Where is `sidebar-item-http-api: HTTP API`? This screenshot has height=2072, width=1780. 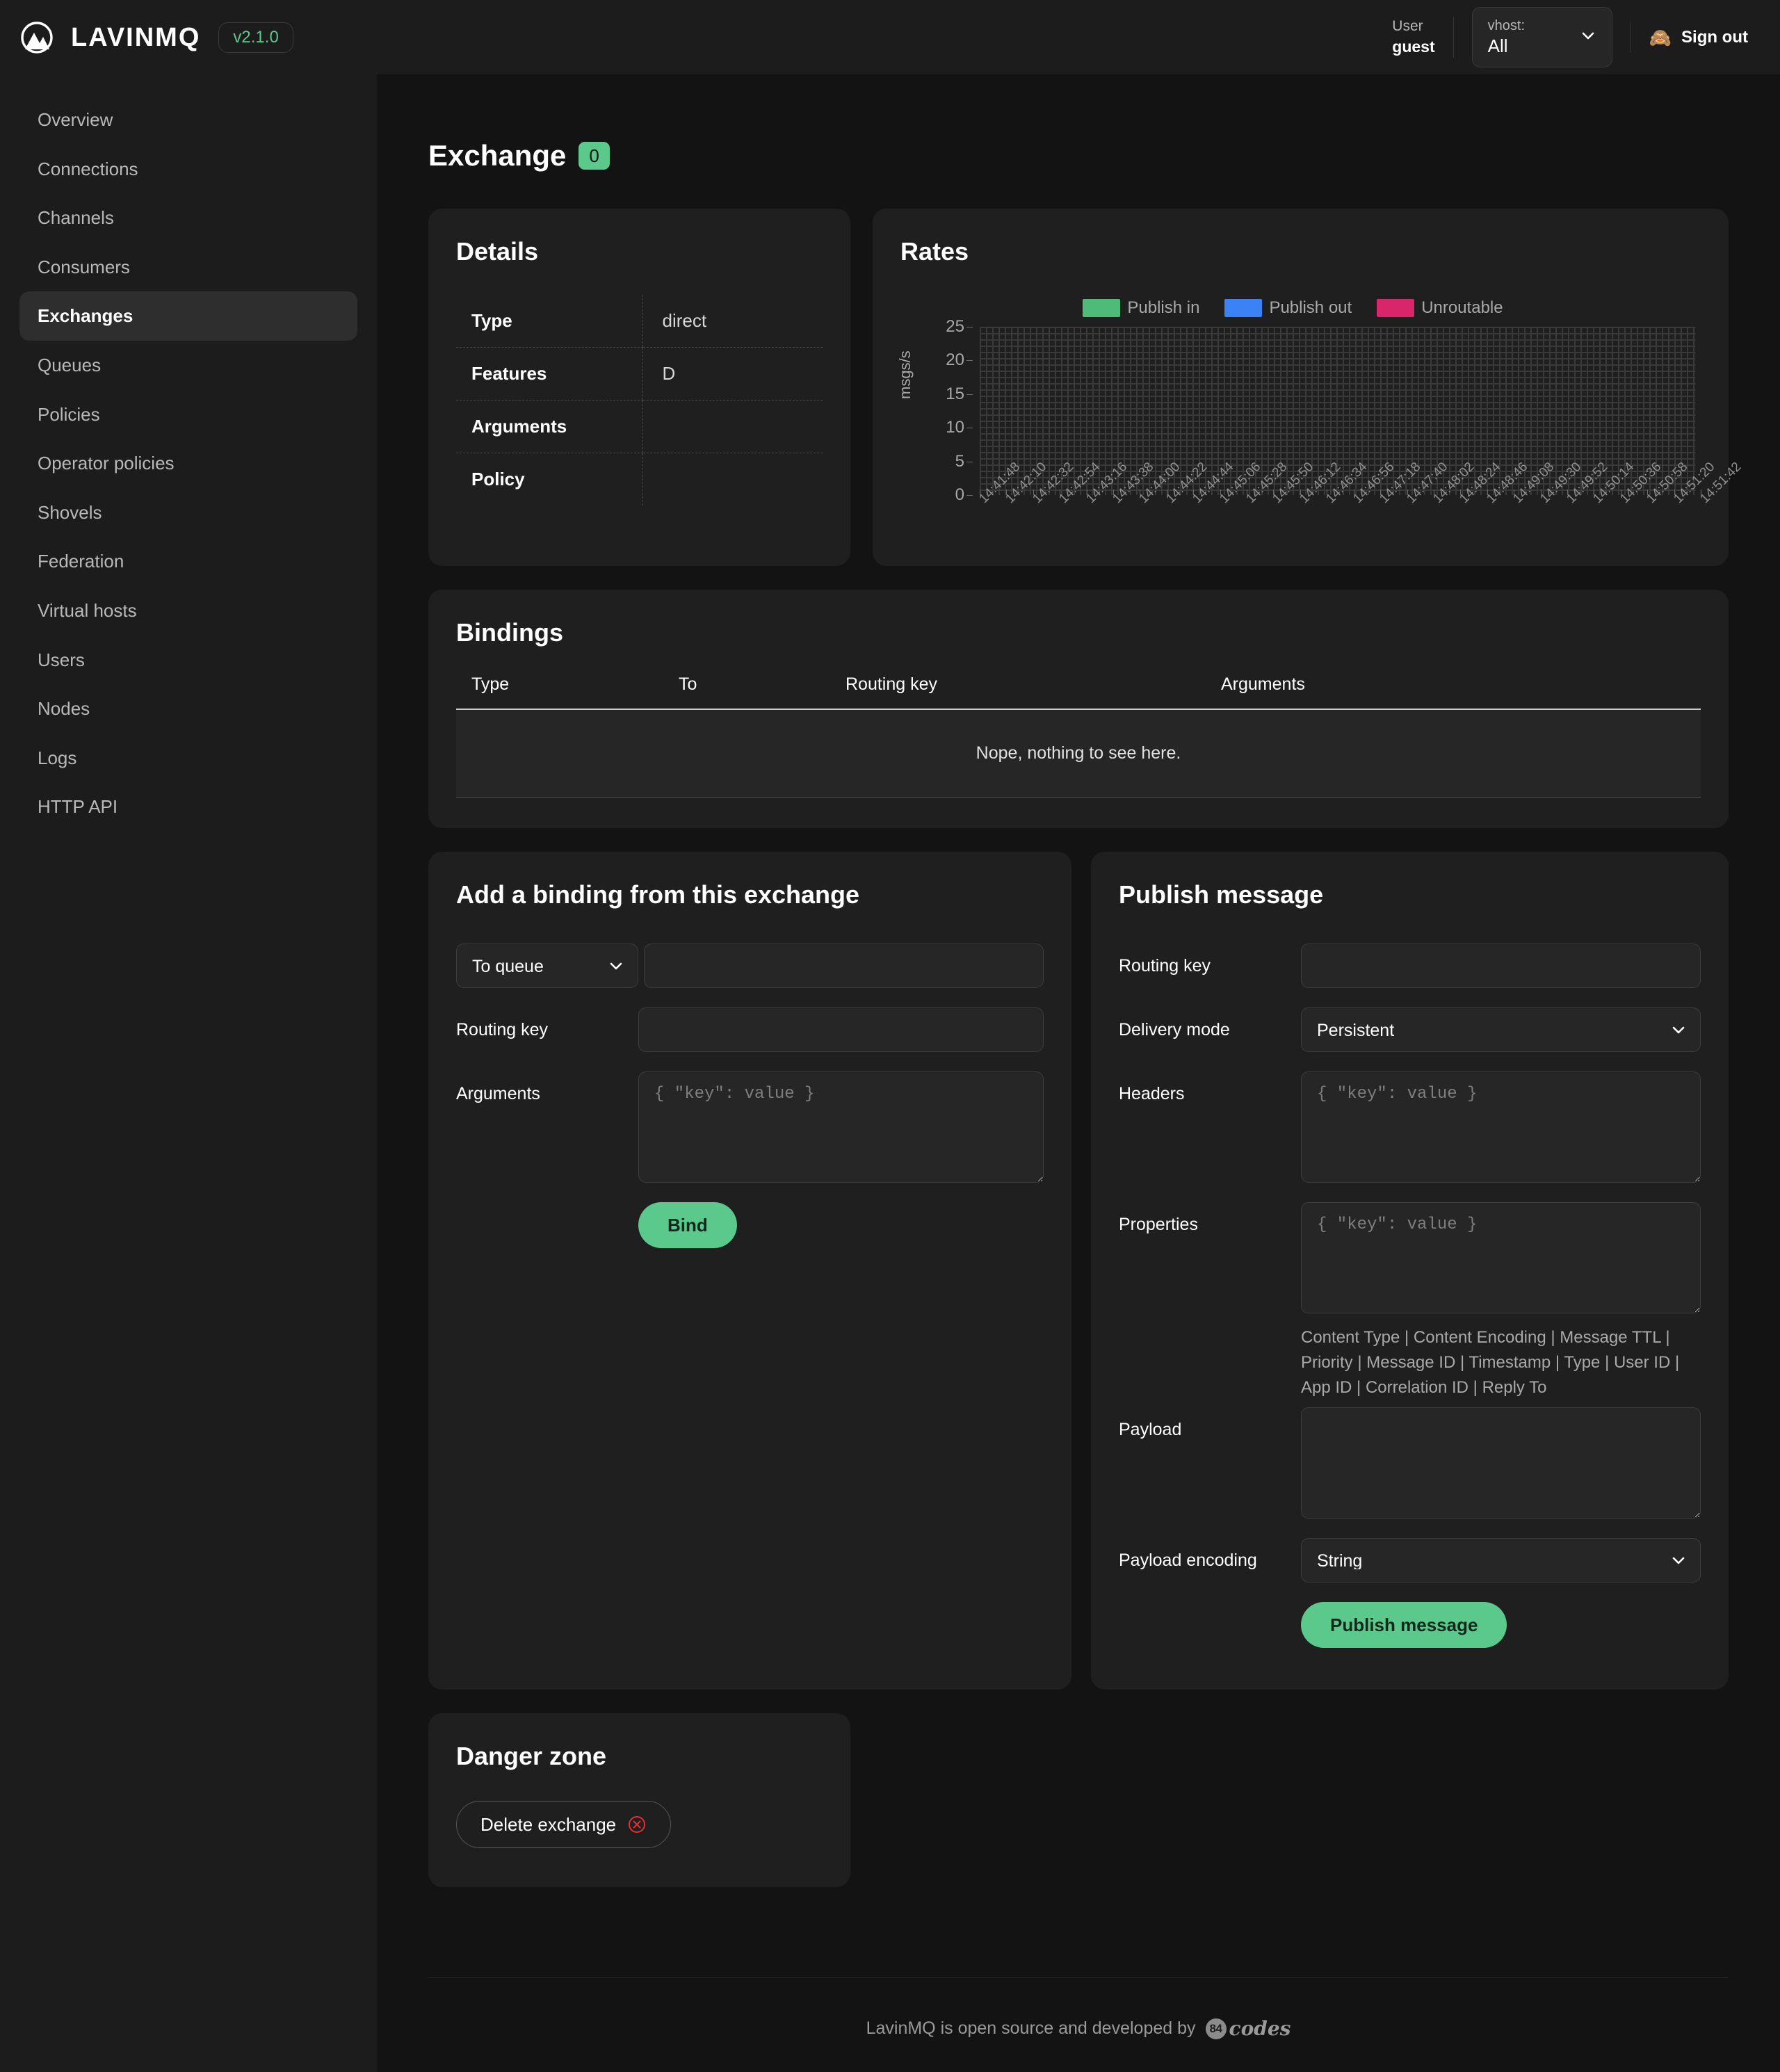 sidebar-item-http-api: HTTP API is located at coordinates (188, 807).